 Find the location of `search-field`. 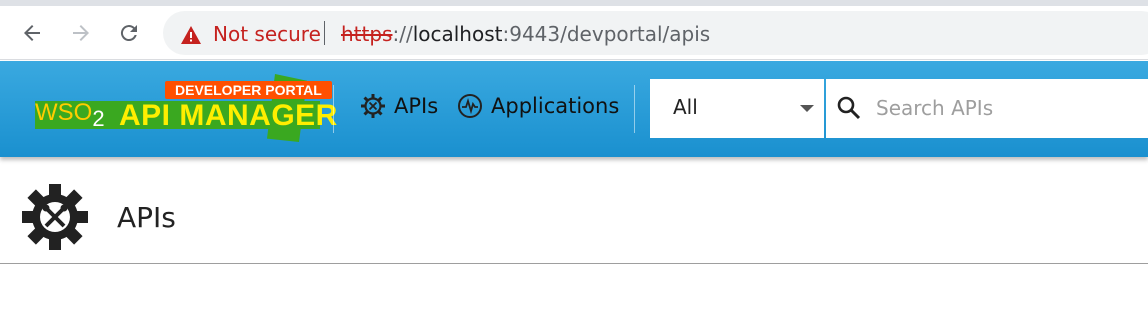

search-field is located at coordinates (987, 108).